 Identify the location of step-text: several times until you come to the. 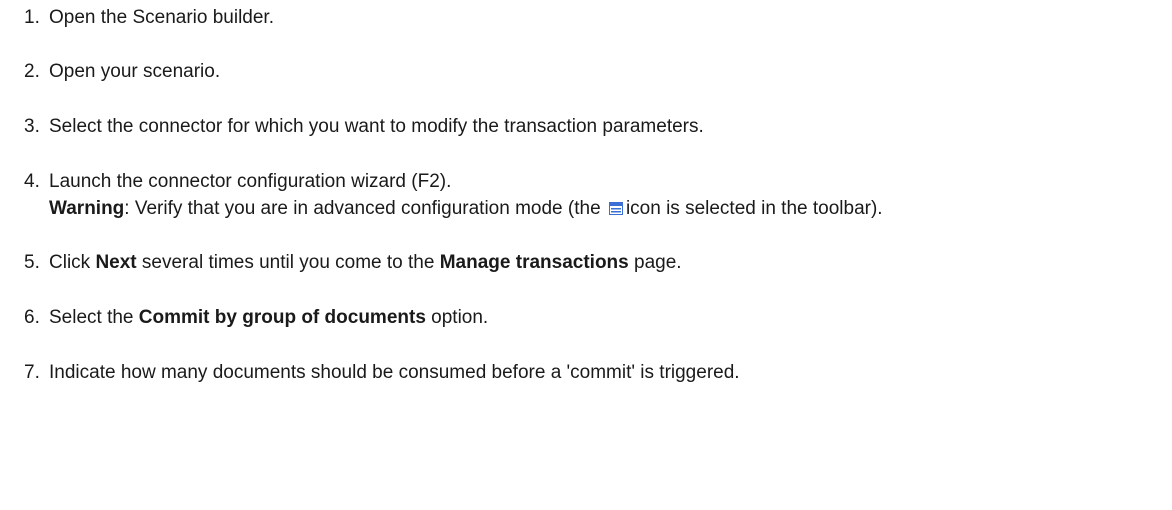
(288, 262).